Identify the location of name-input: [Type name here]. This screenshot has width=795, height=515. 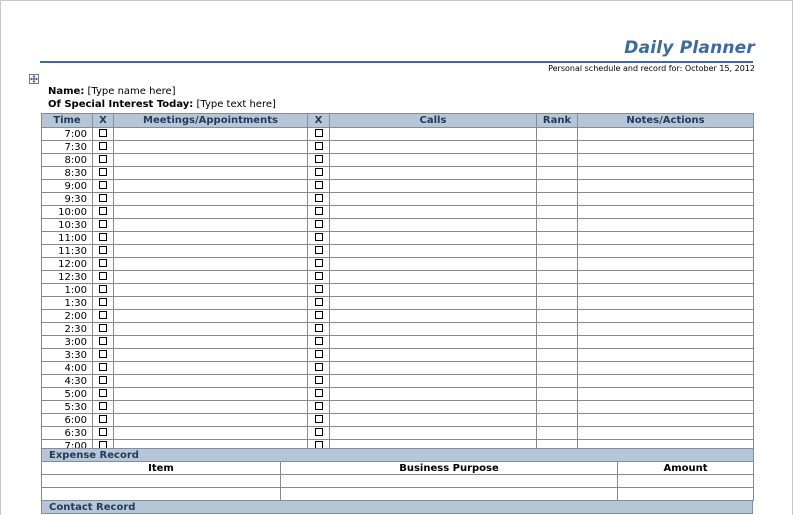
(132, 91).